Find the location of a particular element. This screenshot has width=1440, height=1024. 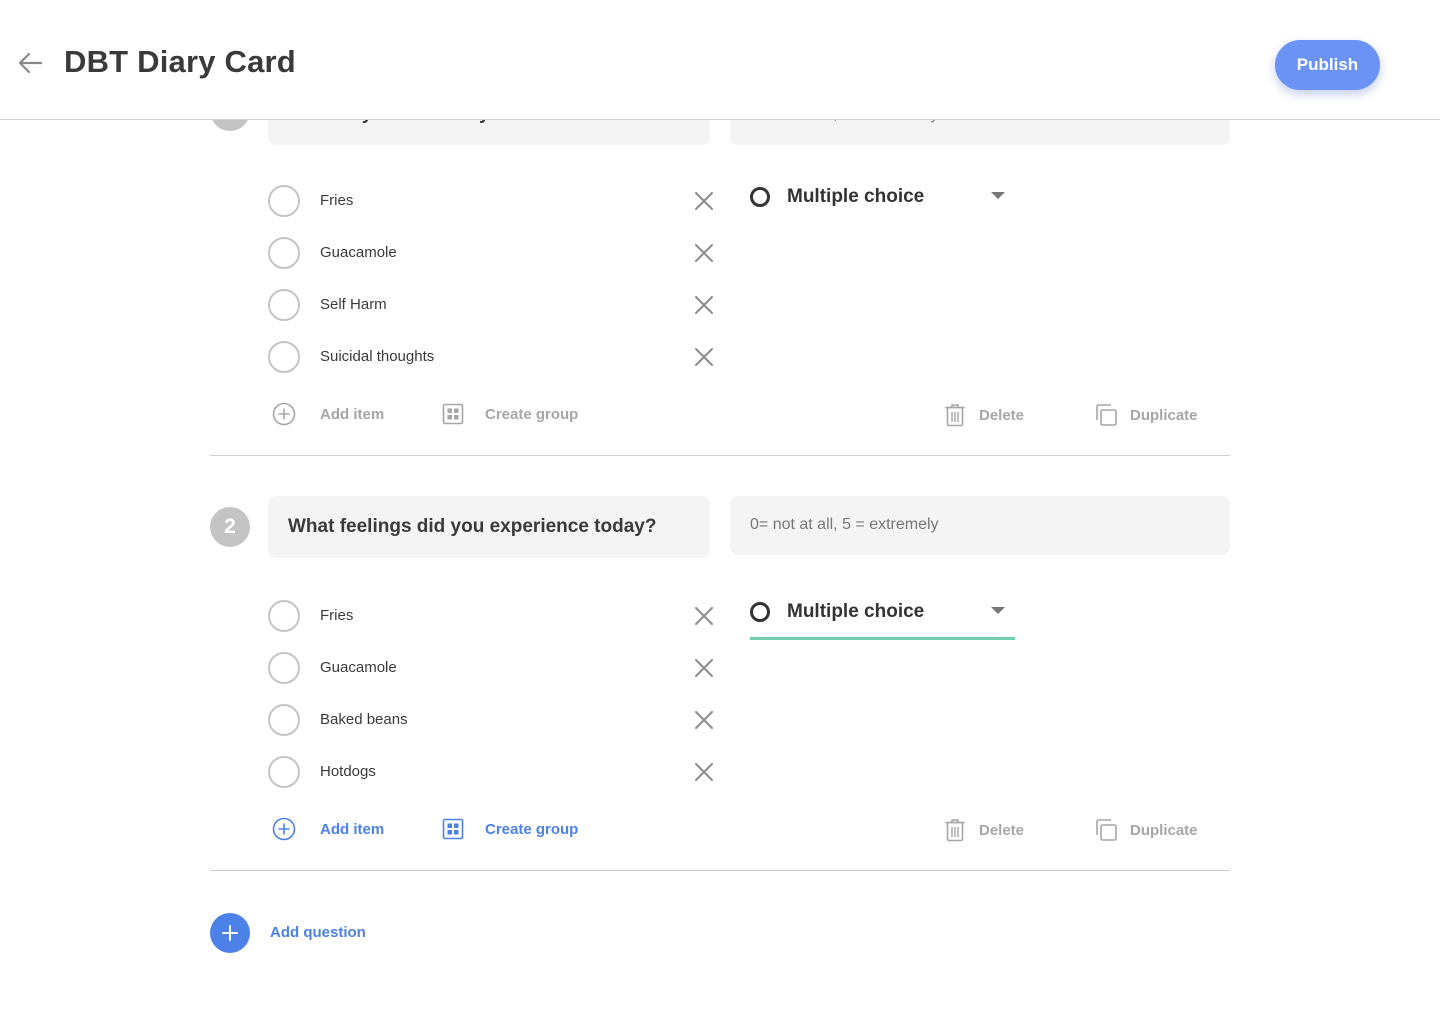

option-label: Baked beans is located at coordinates (364, 719).